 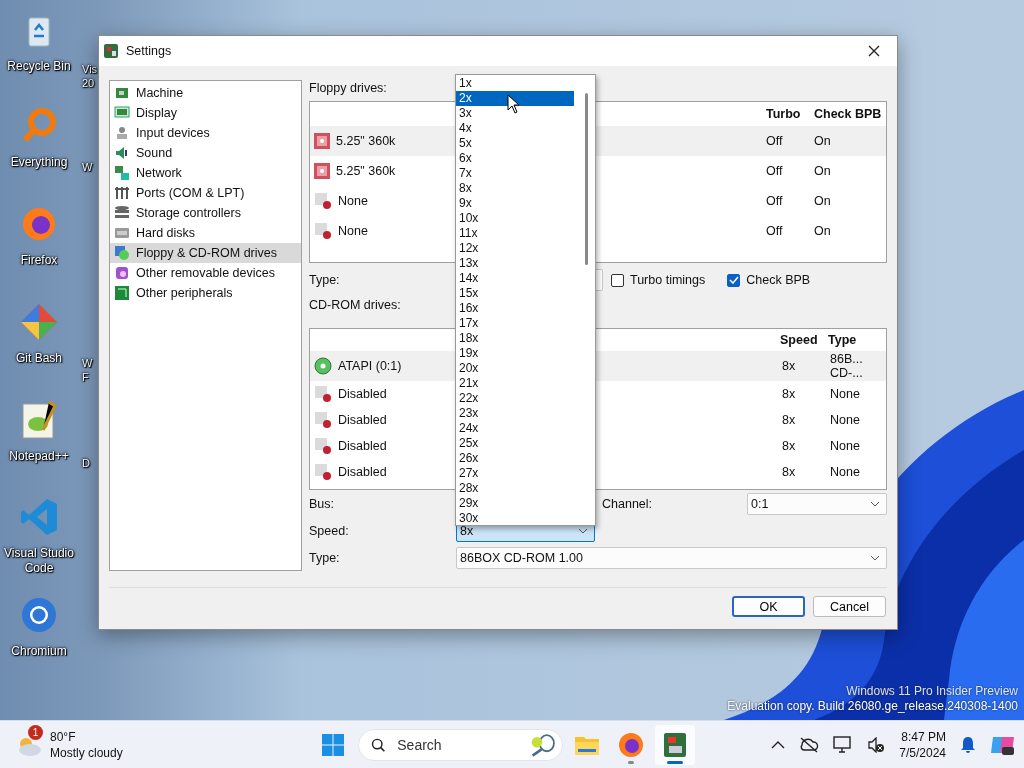 I want to click on scrollbar-thumb, so click(x=586, y=179).